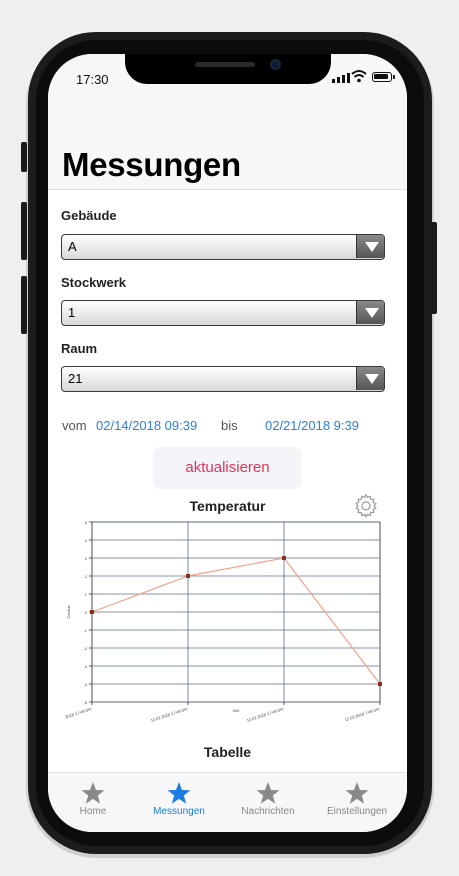 This screenshot has width=459, height=876. I want to click on y-tick-label: 0, so click(86, 612).